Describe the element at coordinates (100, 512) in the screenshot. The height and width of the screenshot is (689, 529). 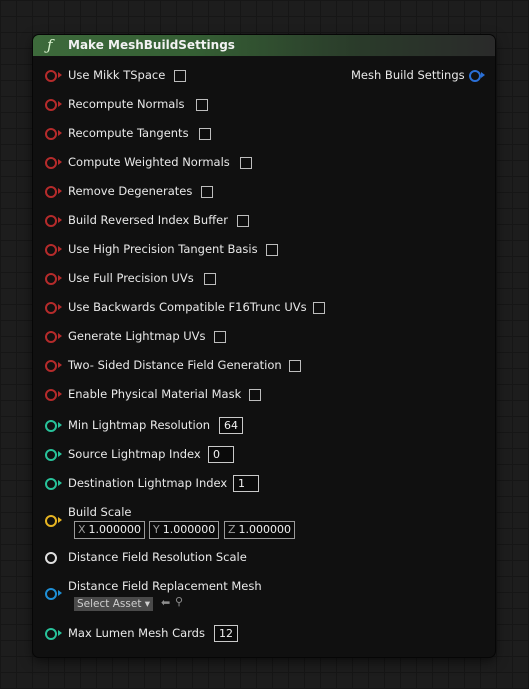
I see `input-label: Build Scale` at that location.